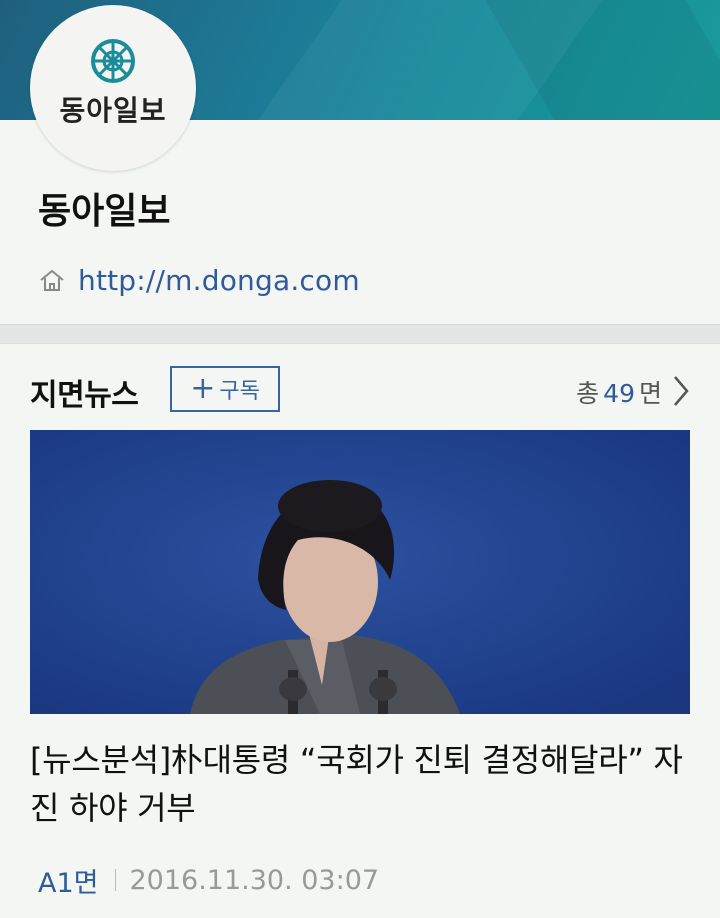  I want to click on publisher-url-link: http://m.donga.com, so click(199, 280).